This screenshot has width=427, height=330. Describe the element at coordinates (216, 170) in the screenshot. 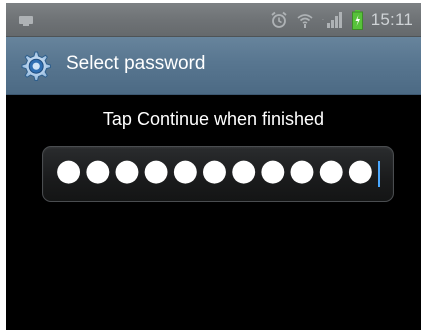

I see `password-masked-value: ●●●●●●●●●●●` at that location.